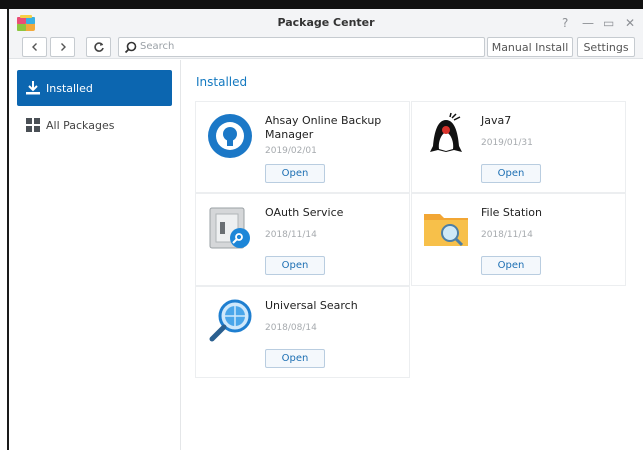 The width and height of the screenshot is (643, 450). Describe the element at coordinates (507, 143) in the screenshot. I see `package-date: 2019/01/31` at that location.